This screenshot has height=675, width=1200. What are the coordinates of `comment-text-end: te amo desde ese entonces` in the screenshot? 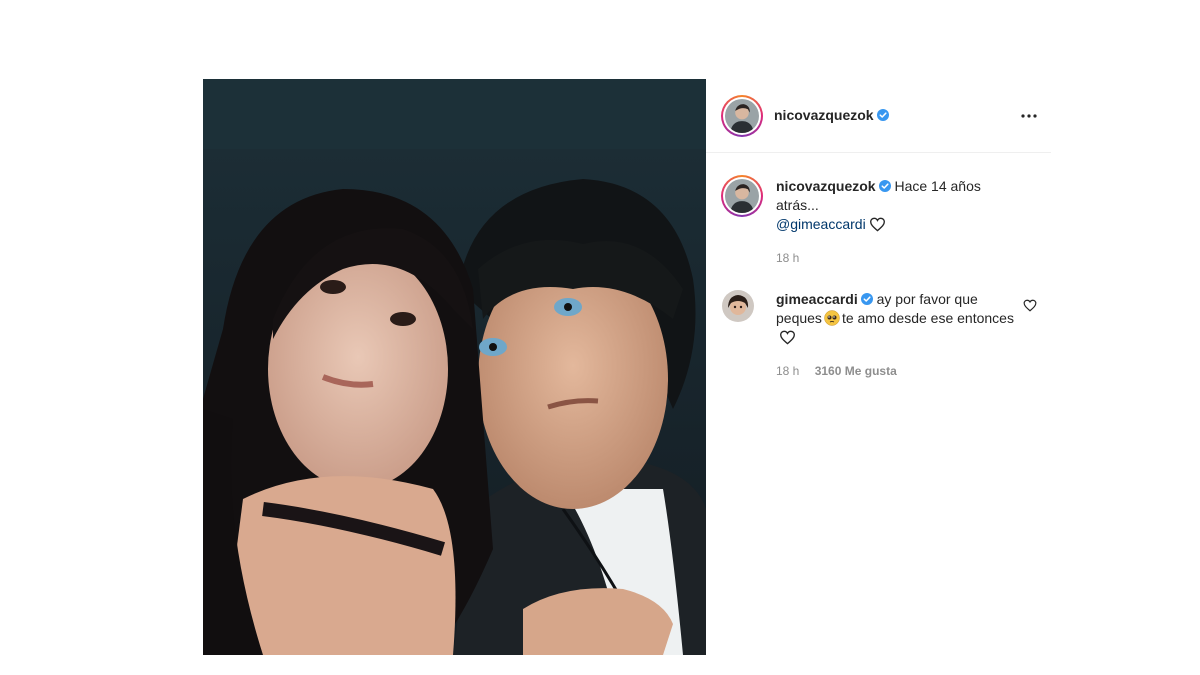 It's located at (927, 318).